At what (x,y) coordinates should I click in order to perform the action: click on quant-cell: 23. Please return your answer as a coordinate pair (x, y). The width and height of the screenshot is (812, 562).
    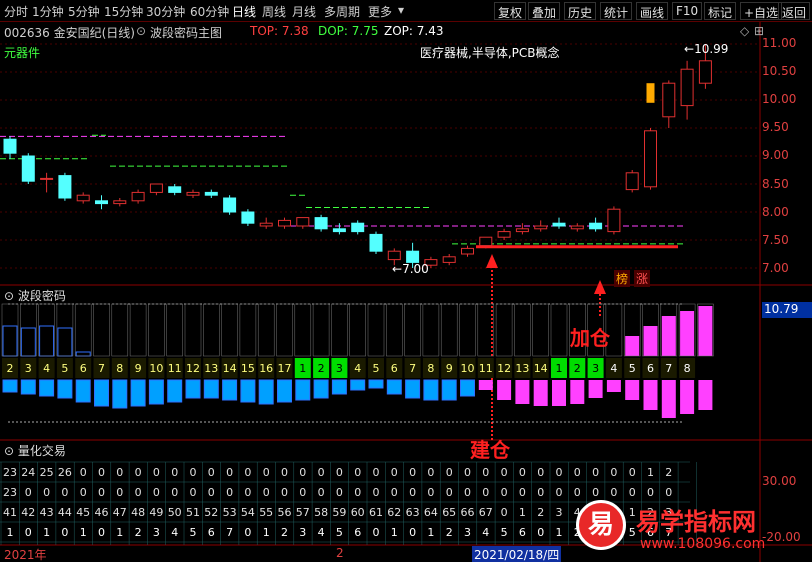
    Looking at the image, I should click on (10, 472).